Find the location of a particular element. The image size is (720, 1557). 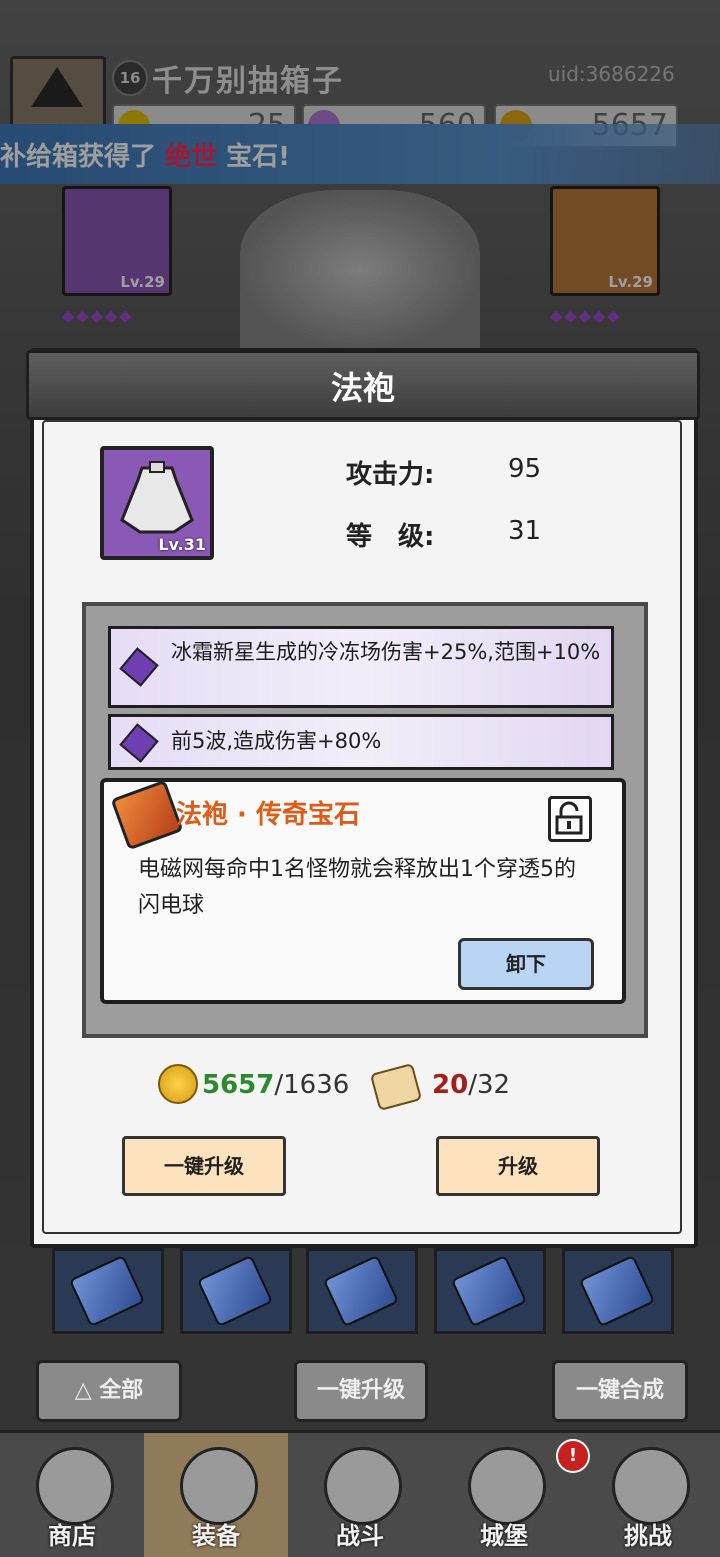

nav-shop: 商店 is located at coordinates (72, 1495).